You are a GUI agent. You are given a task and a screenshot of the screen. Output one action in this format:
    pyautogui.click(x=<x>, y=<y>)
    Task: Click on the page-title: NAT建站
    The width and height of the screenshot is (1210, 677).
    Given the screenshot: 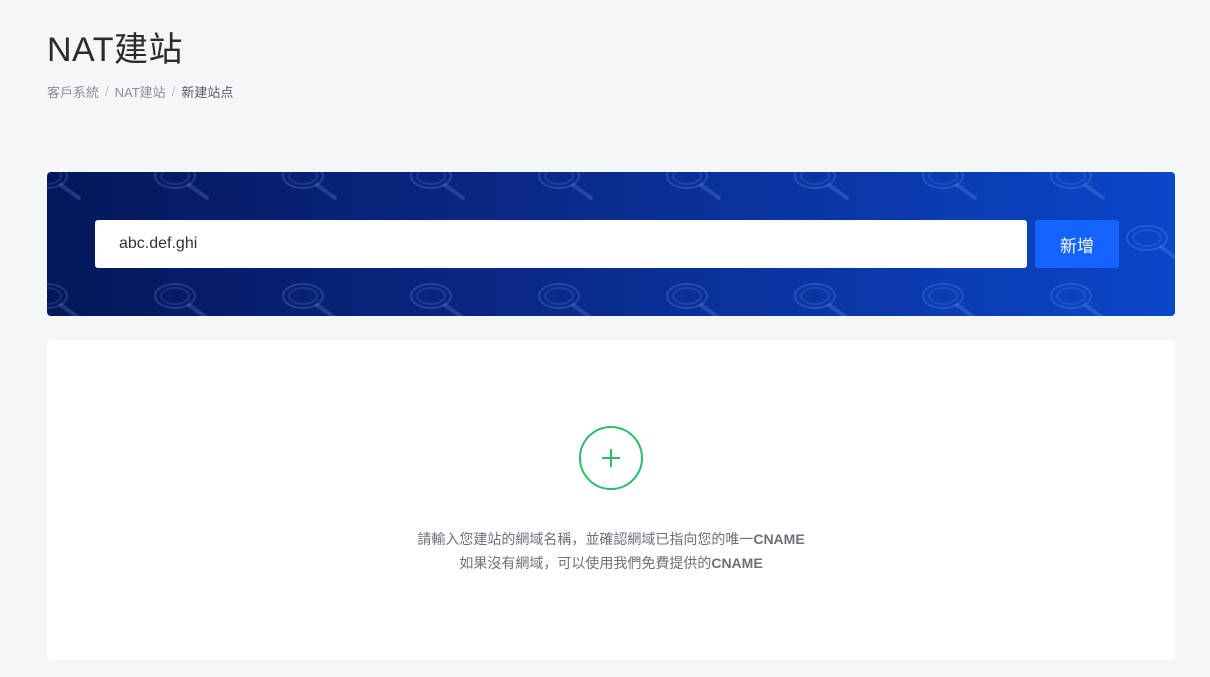 What is the action you would take?
    pyautogui.click(x=115, y=50)
    